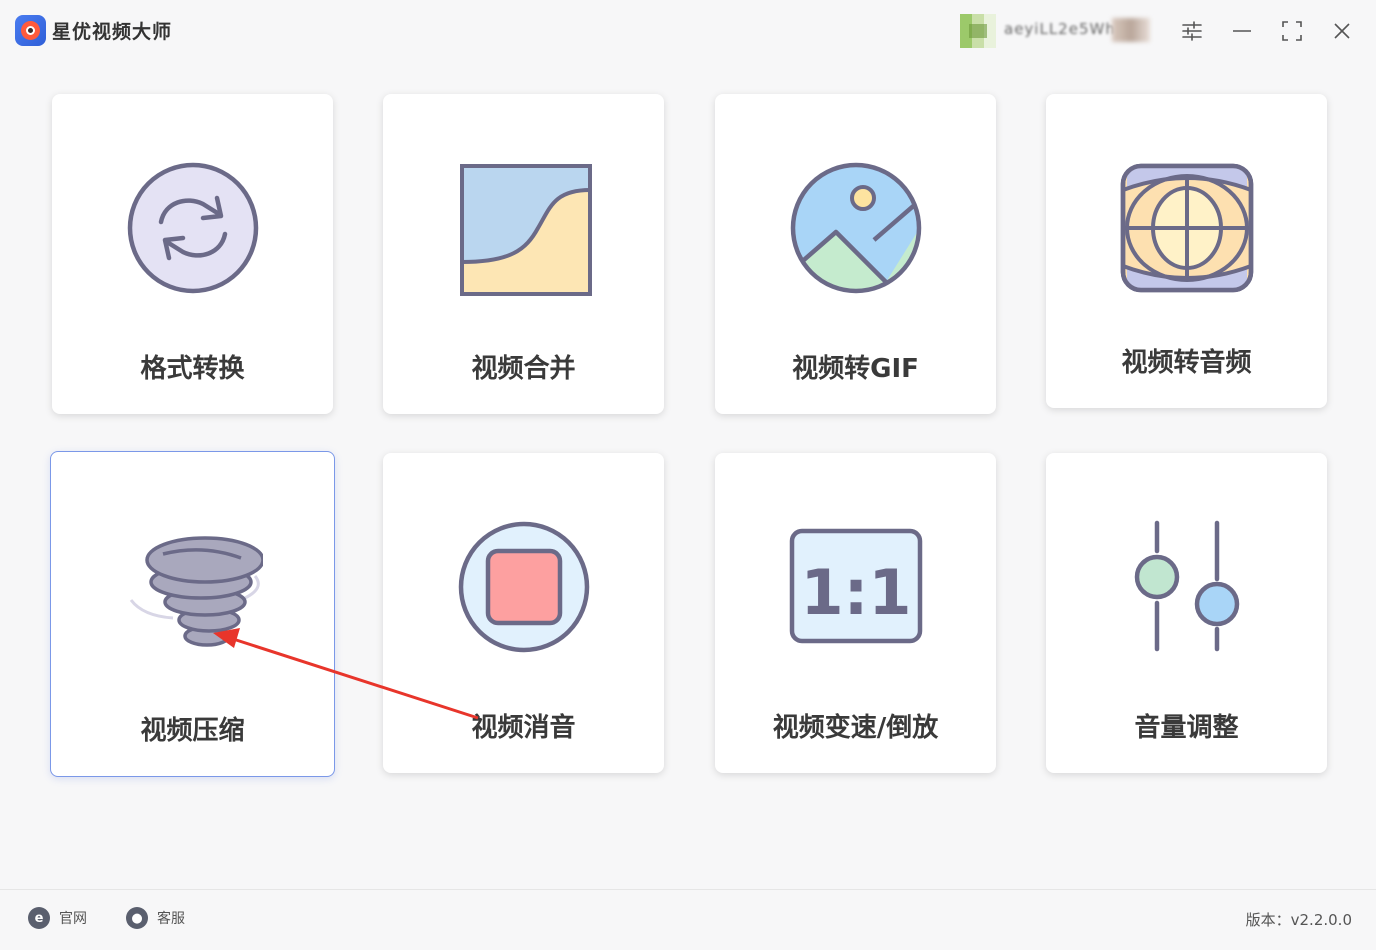 The image size is (1376, 950). I want to click on maximize-icon, so click(1292, 31).